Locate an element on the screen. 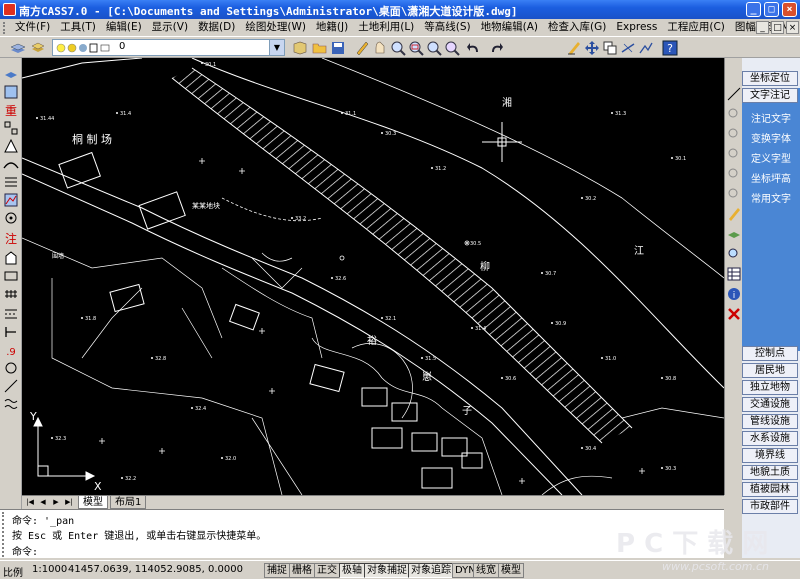 The image size is (800, 579). triangle-tool-icon is located at coordinates (11, 146).